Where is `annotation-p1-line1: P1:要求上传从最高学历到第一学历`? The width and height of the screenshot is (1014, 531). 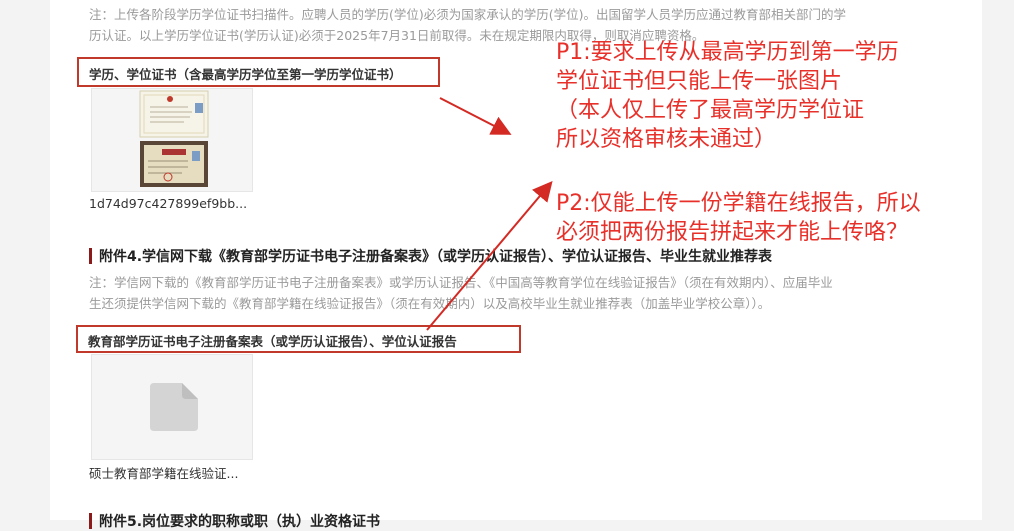
annotation-p1-line1: P1:要求上传从最高学历到第一学历 is located at coordinates (727, 52).